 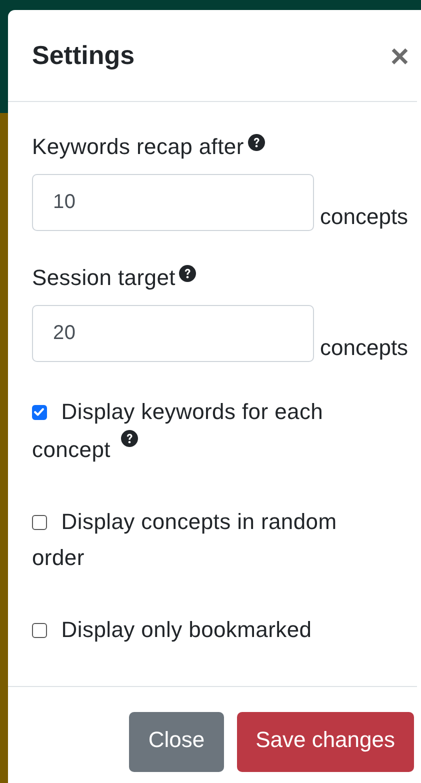 I want to click on number-input: 20, so click(x=173, y=333).